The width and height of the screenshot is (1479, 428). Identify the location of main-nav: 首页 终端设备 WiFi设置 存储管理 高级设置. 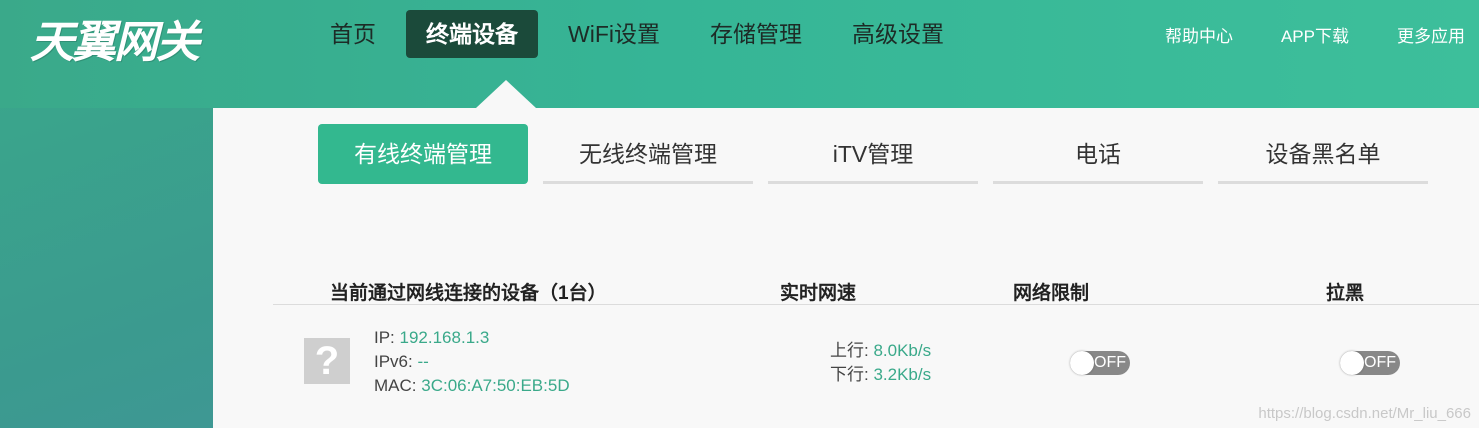
(642, 34).